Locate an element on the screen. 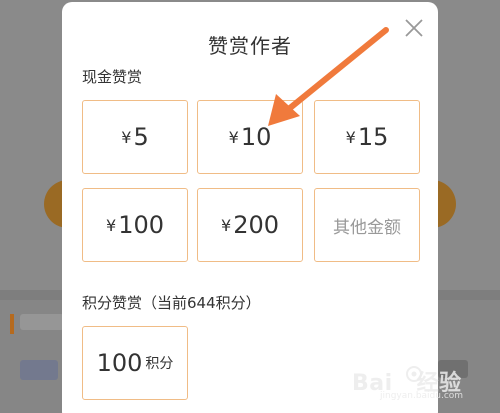  points-option-100: 100 积分 is located at coordinates (135, 363).